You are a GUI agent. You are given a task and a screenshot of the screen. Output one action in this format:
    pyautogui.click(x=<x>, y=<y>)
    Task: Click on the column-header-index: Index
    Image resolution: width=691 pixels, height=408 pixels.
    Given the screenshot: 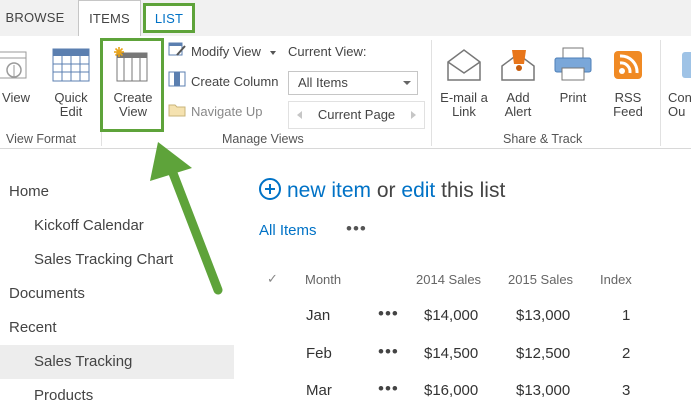 What is the action you would take?
    pyautogui.click(x=616, y=279)
    